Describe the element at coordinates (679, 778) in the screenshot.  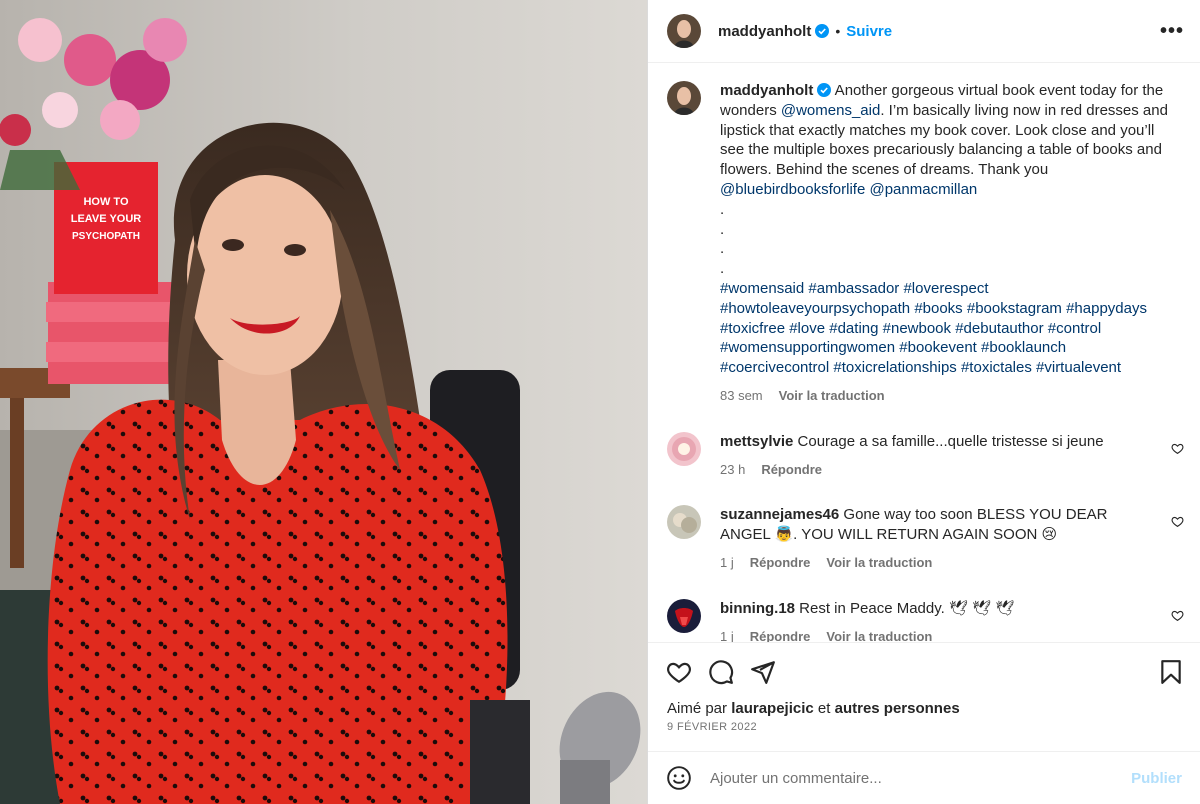
I see `emoji-icon` at that location.